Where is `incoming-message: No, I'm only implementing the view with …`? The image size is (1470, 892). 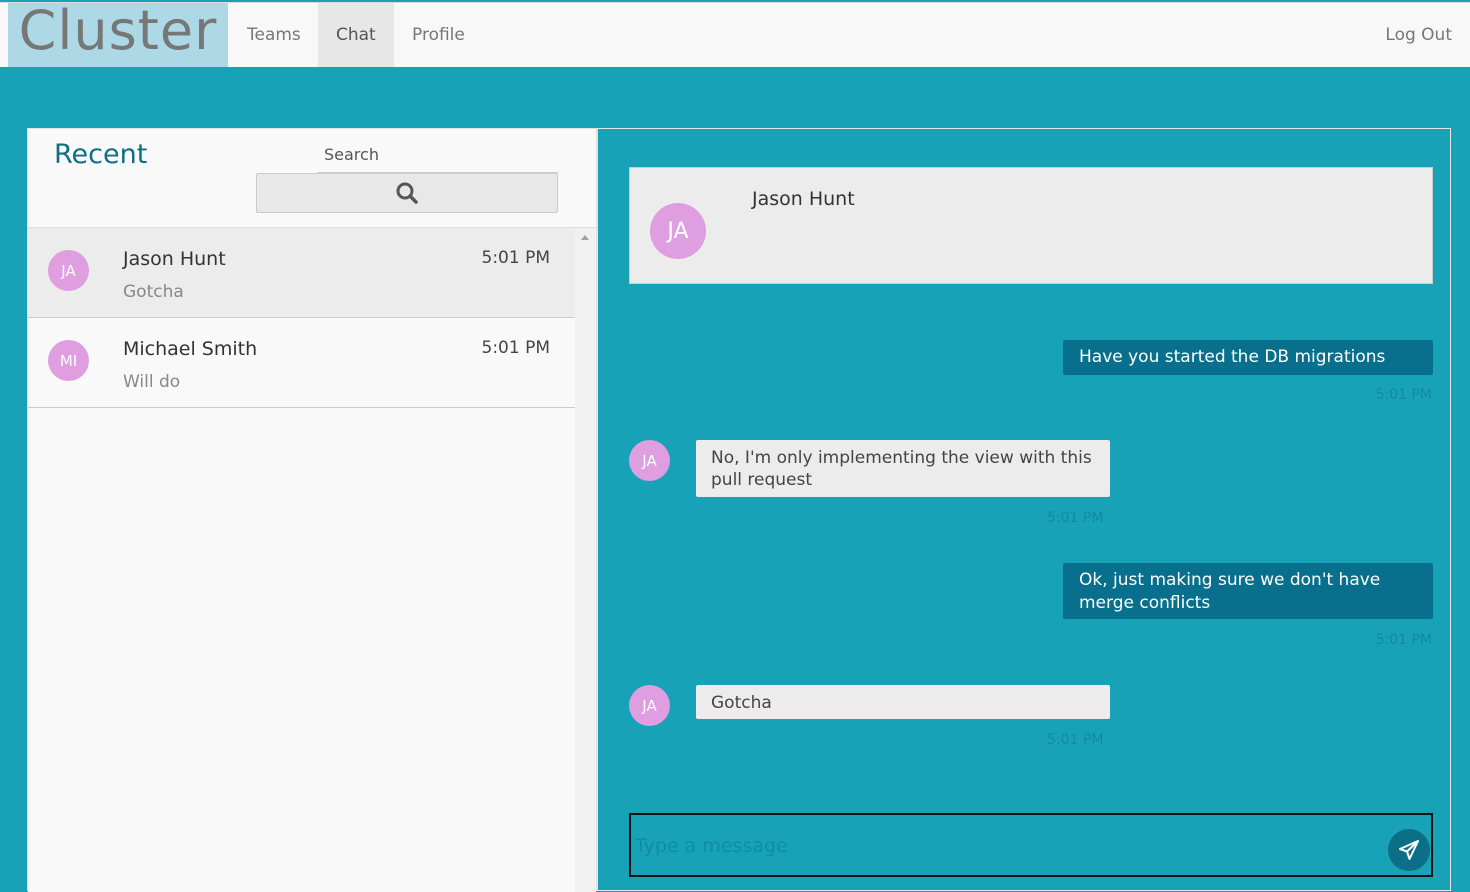
incoming-message: No, I'm only implementing the view with … is located at coordinates (903, 468).